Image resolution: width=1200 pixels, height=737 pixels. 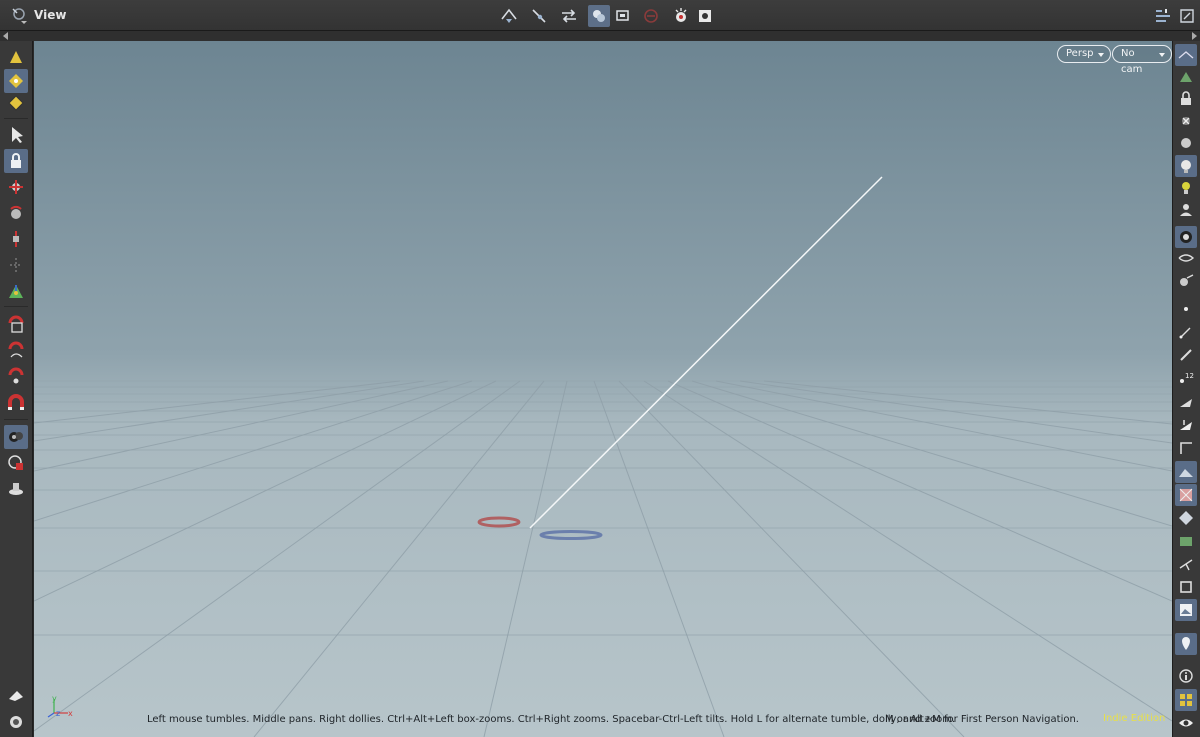 I want to click on bounding-box-icon, so click(x=1186, y=143).